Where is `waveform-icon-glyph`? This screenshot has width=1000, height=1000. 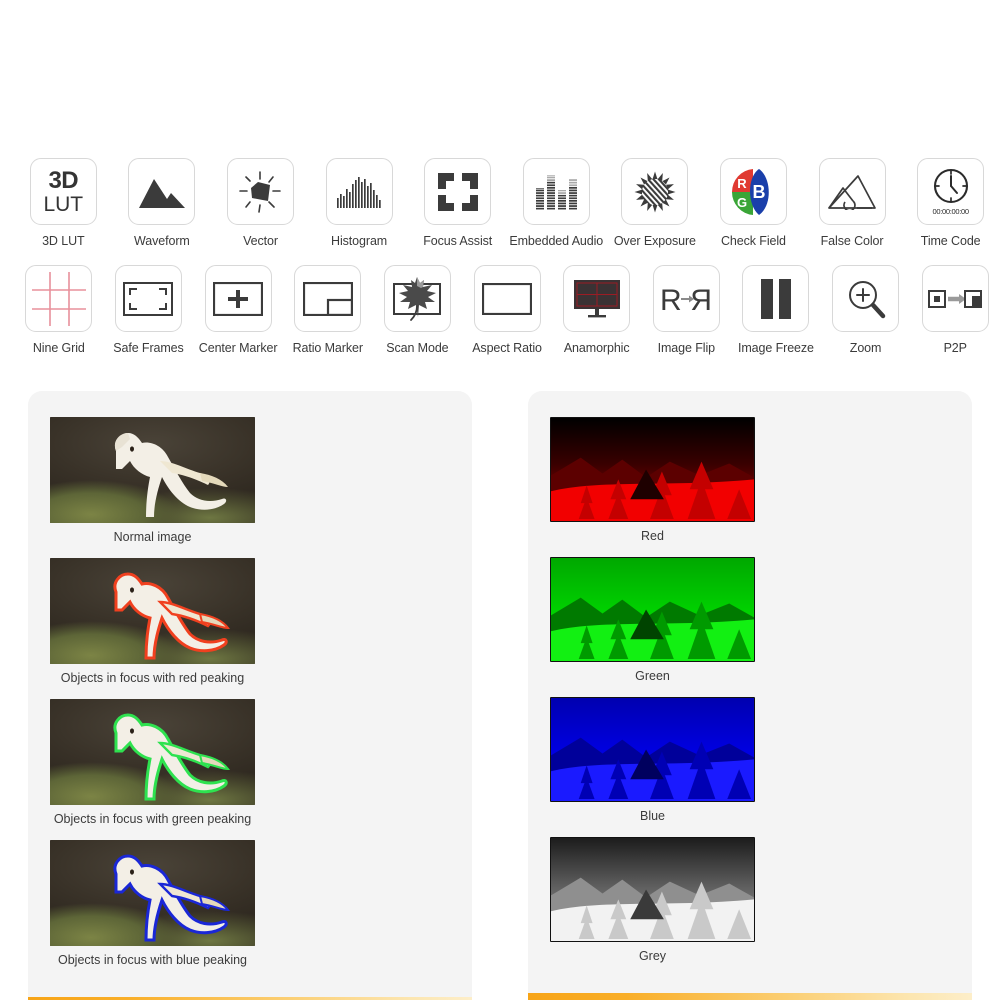
waveform-icon-glyph is located at coordinates (161, 193).